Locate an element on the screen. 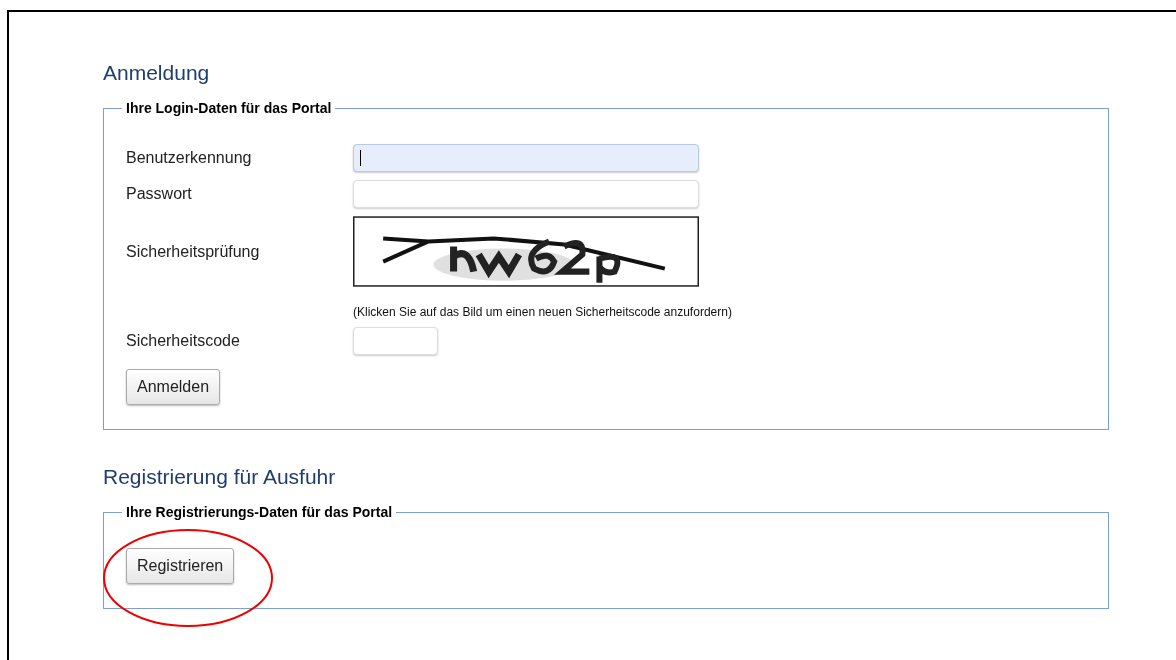 The image size is (1176, 660). field-label: Sicherheitsprüfung is located at coordinates (193, 252).